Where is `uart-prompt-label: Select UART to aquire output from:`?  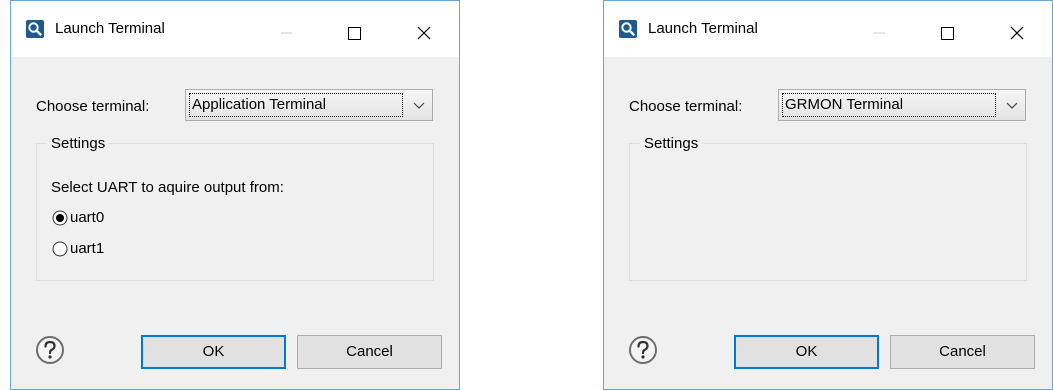
uart-prompt-label: Select UART to aquire output from: is located at coordinates (167, 187).